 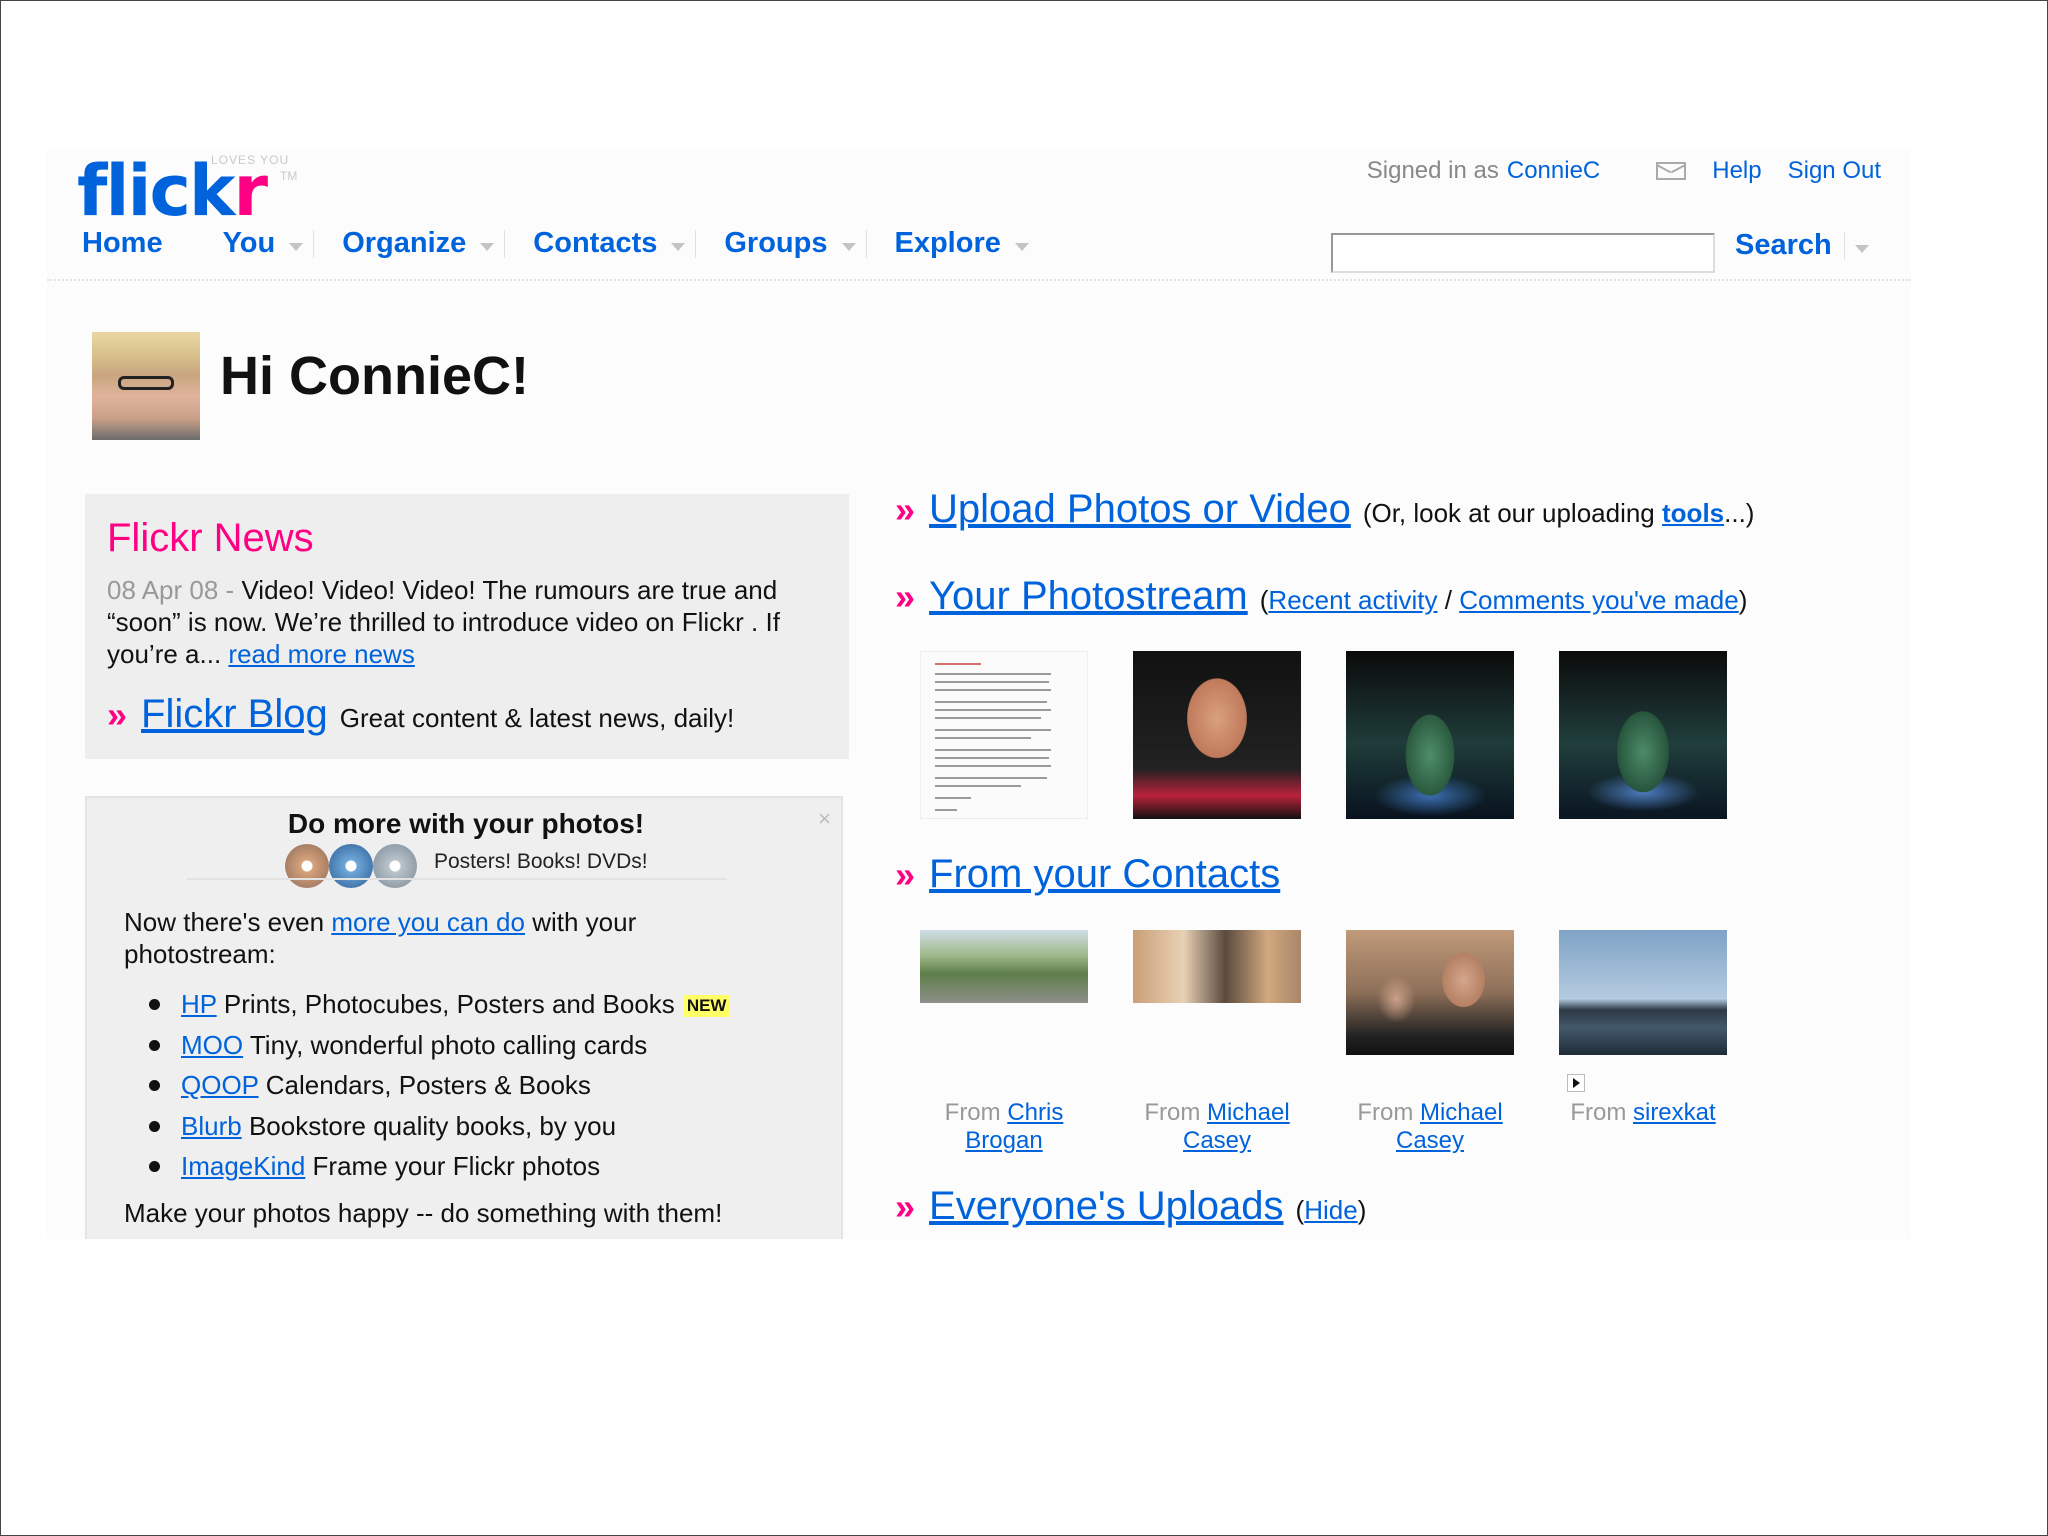 What do you see at coordinates (1834, 171) in the screenshot?
I see `sign-out-link: Sign Out` at bounding box center [1834, 171].